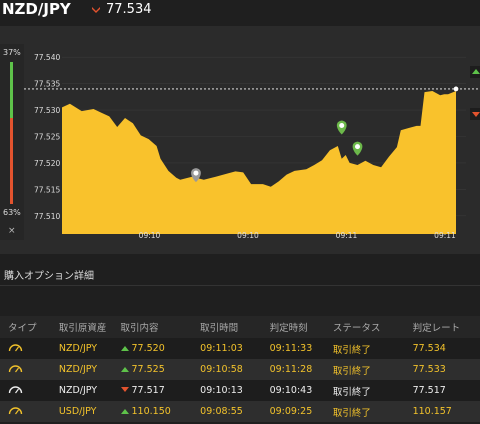 The height and width of the screenshot is (424, 480). I want to click on y-tick-label: 77.525, so click(47, 137).